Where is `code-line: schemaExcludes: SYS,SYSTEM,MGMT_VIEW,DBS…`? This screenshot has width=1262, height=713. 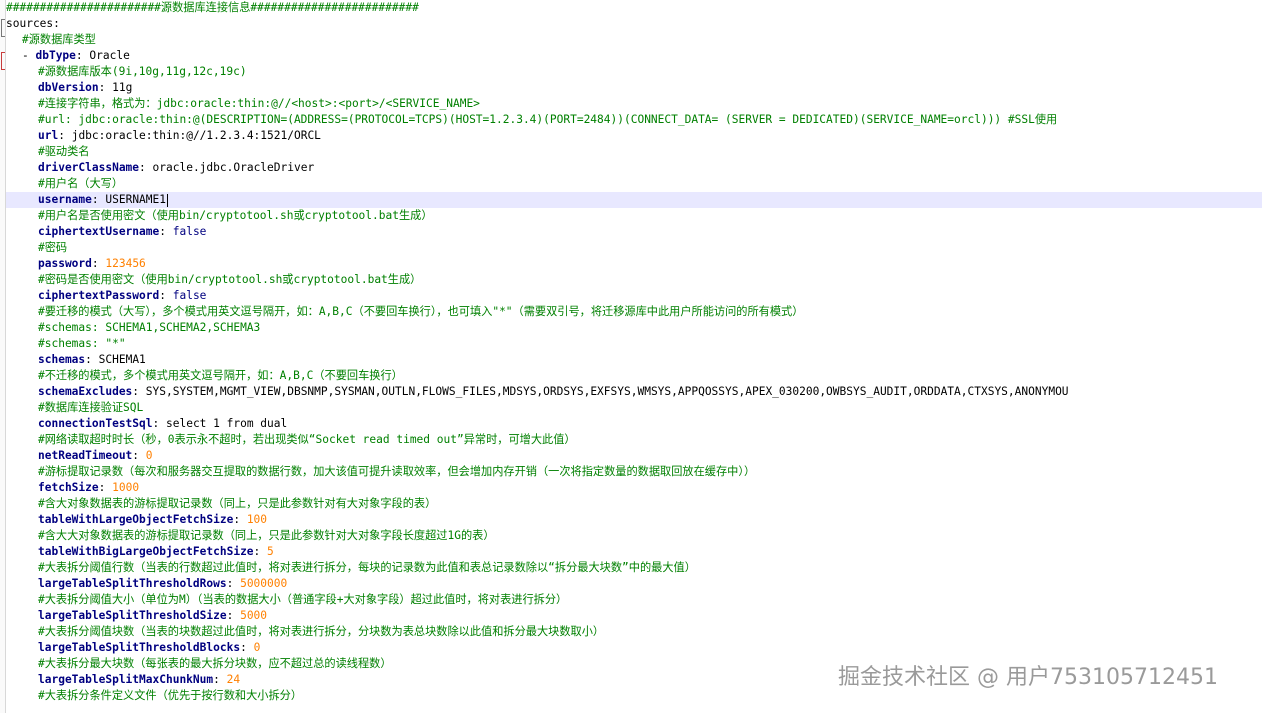
code-line: schemaExcludes: SYS,SYSTEM,MGMT_VIEW,DBS… is located at coordinates (634, 392).